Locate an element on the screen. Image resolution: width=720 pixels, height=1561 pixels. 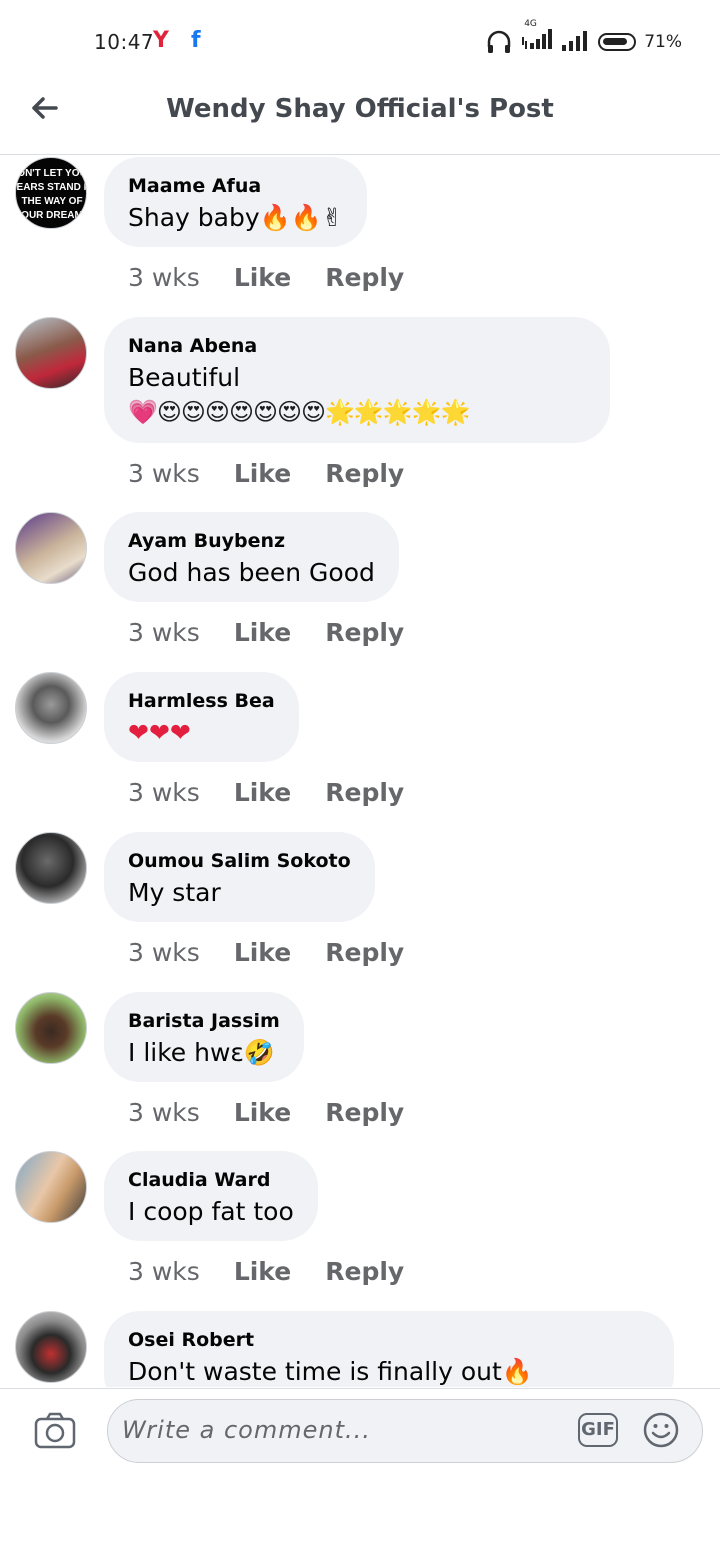
comment-text: Beautiful is located at coordinates (184, 377).